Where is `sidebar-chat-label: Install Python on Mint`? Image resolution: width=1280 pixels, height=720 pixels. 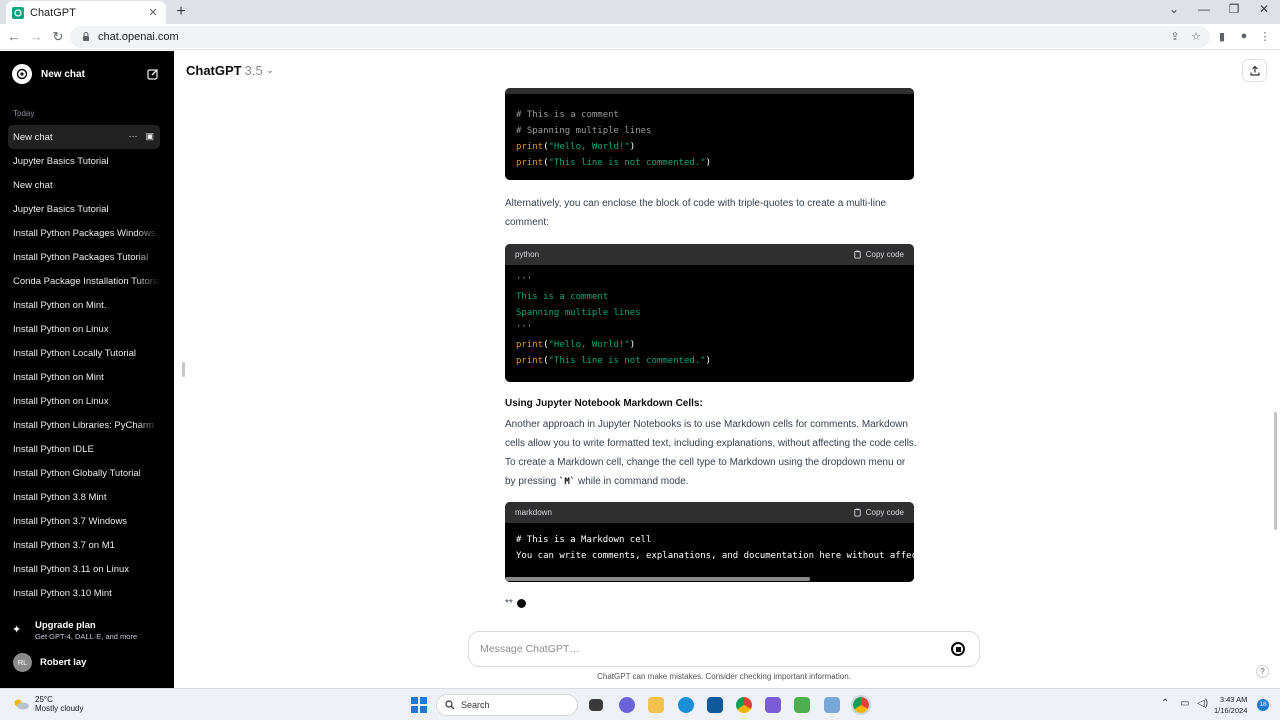 sidebar-chat-label: Install Python on Mint is located at coordinates (58, 377).